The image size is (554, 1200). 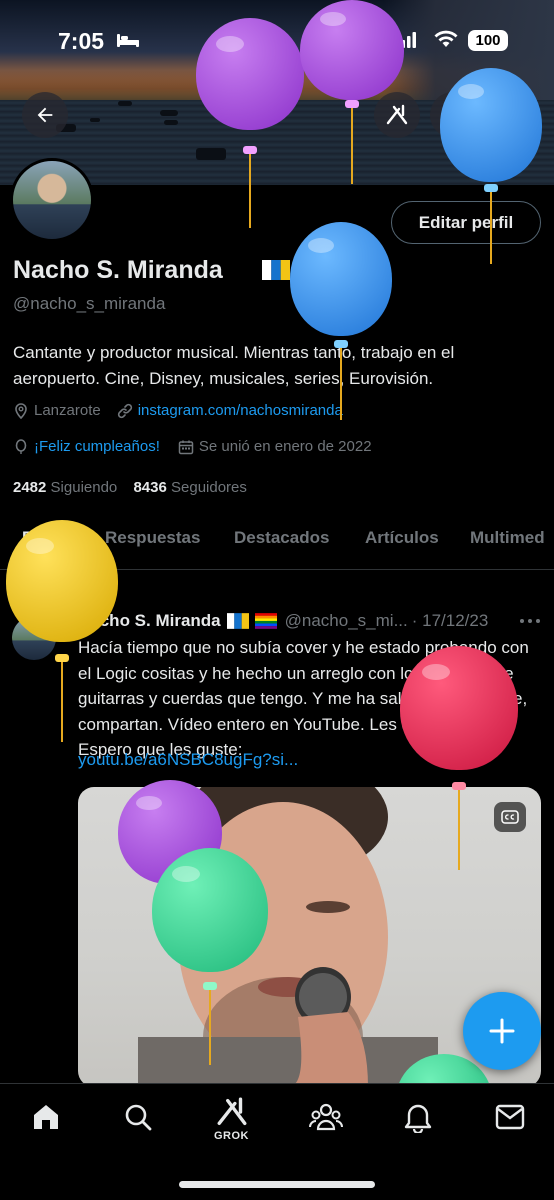 I want to click on cc-icon, so click(x=510, y=817).